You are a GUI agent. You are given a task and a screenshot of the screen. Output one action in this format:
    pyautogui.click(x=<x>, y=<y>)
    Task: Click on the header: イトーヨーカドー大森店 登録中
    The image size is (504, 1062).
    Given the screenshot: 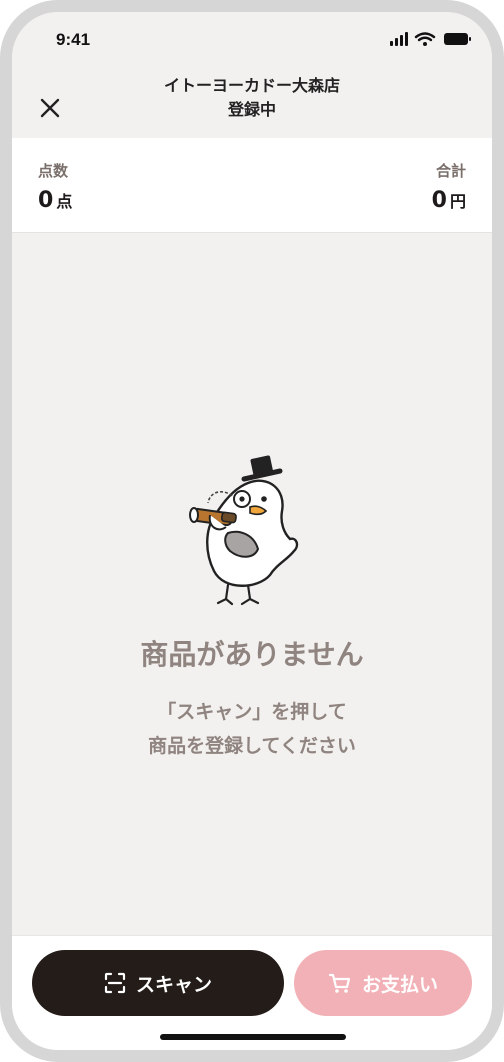 What is the action you would take?
    pyautogui.click(x=252, y=103)
    